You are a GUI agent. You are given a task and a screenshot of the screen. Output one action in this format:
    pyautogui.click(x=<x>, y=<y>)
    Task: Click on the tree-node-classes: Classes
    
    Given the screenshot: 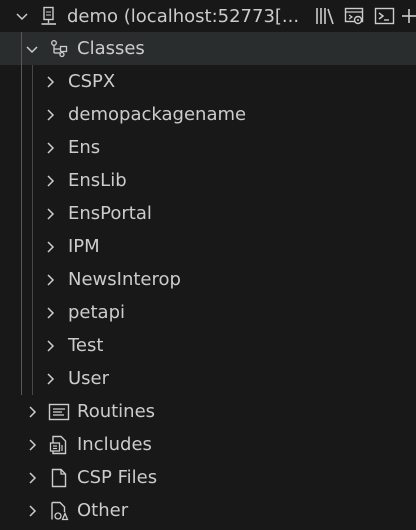 What is the action you would take?
    pyautogui.click(x=208, y=48)
    